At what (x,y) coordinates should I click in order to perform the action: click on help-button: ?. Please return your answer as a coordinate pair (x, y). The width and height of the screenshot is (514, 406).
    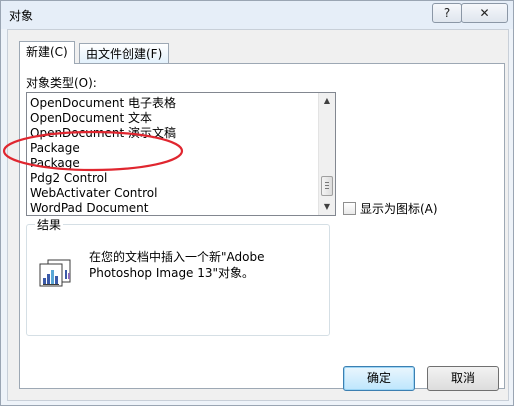
    Looking at the image, I should click on (447, 13).